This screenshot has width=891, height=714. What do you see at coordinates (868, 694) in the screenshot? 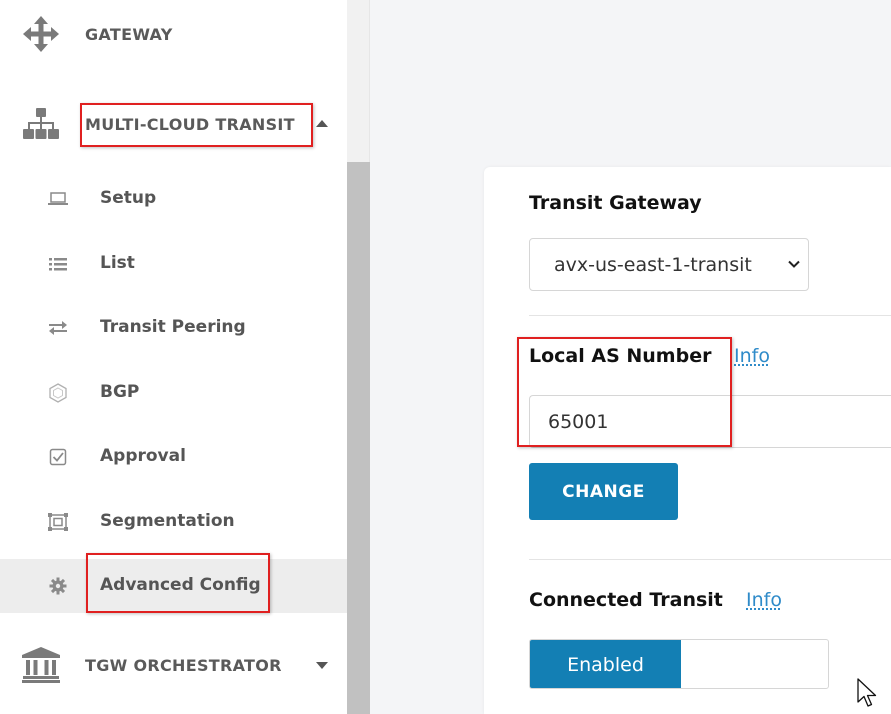
I see `mouse-pointer-icon` at bounding box center [868, 694].